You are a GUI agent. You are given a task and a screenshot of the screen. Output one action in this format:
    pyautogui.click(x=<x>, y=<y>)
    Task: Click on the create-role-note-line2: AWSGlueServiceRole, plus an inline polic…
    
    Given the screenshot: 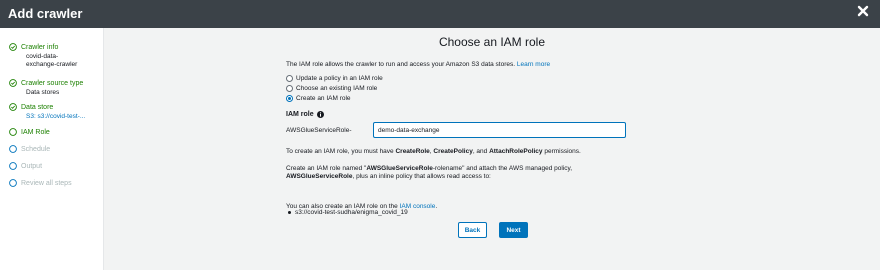 What is the action you would take?
    pyautogui.click(x=388, y=176)
    